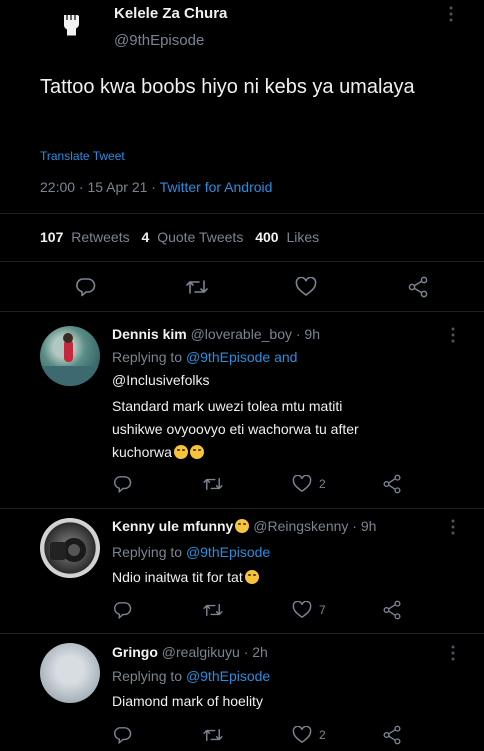 This screenshot has height=751, width=484. Describe the element at coordinates (172, 526) in the screenshot. I see `reply-author-name: Kenny ule mfunny` at that location.